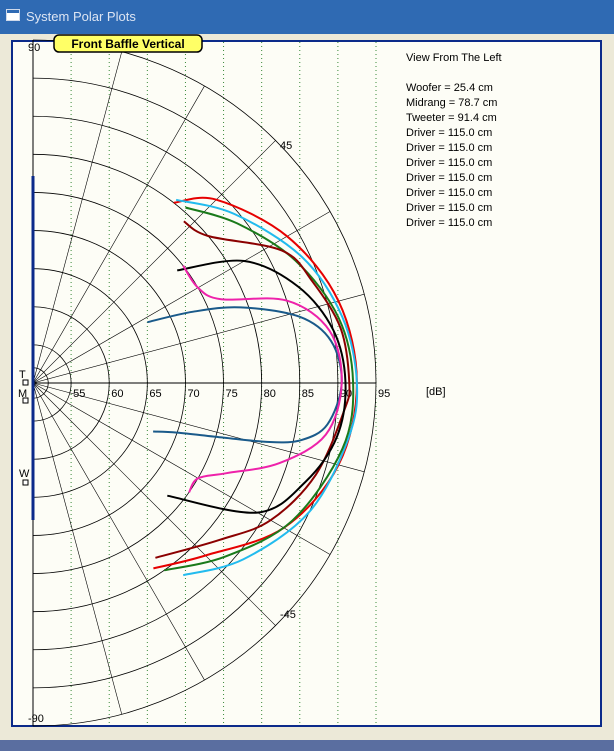  Describe the element at coordinates (384, 394) in the screenshot. I see `r-tick-label: 95` at that location.